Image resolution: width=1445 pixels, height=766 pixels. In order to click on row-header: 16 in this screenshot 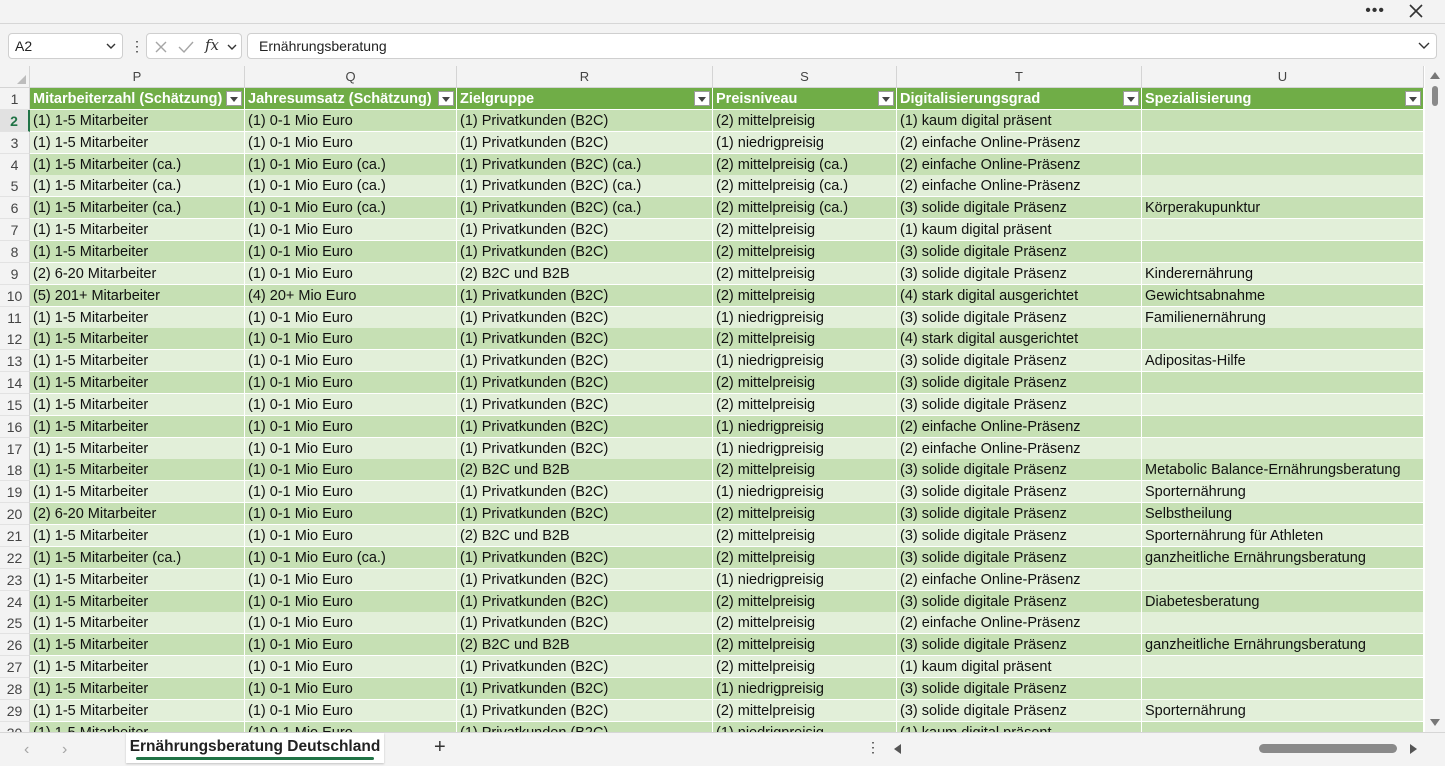, I will do `click(15, 426)`.